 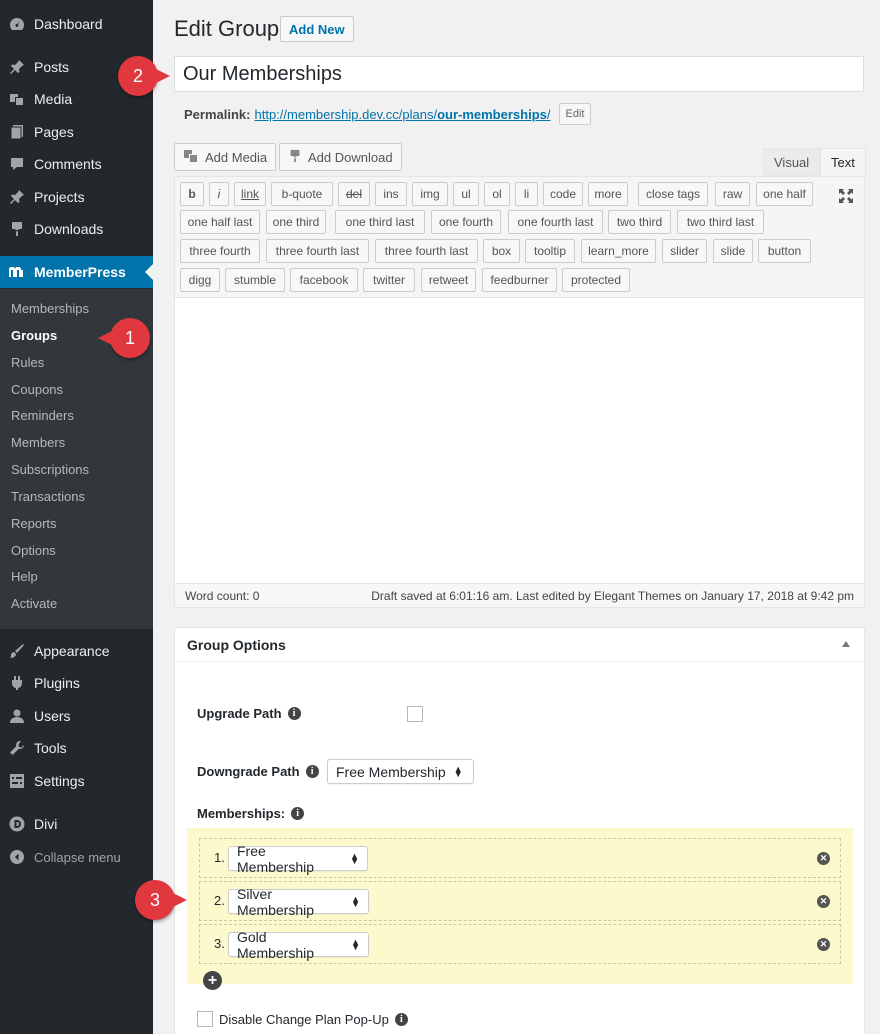 What do you see at coordinates (212, 980) in the screenshot?
I see `add-membership-icon: +` at bounding box center [212, 980].